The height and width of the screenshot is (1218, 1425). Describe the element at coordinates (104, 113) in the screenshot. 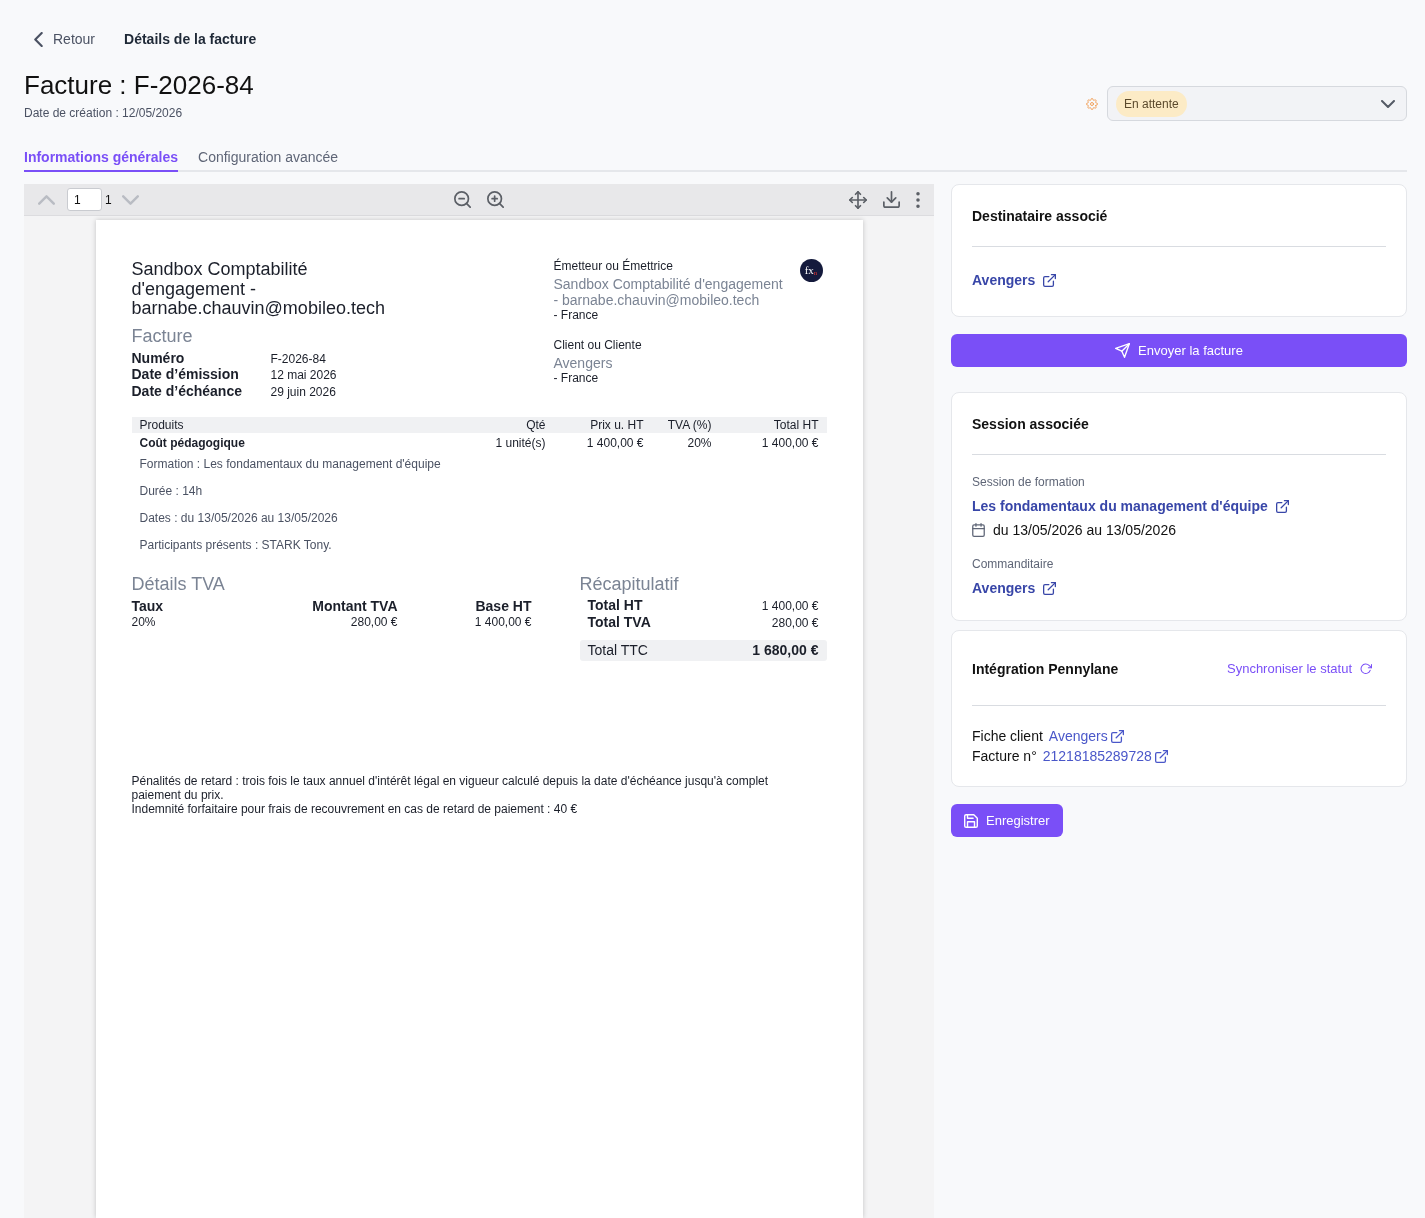

I see `creation-date: Date de création : 12/05/2026` at that location.